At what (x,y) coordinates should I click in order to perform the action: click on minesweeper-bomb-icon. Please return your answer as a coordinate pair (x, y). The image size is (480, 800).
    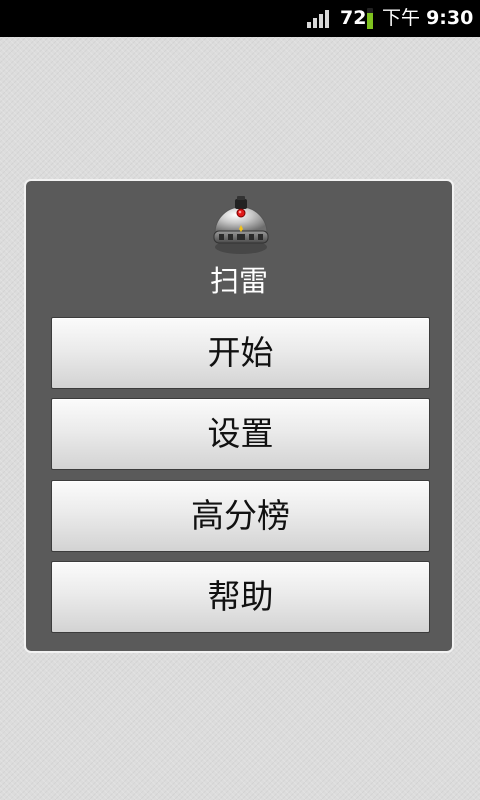
    Looking at the image, I should click on (241, 225).